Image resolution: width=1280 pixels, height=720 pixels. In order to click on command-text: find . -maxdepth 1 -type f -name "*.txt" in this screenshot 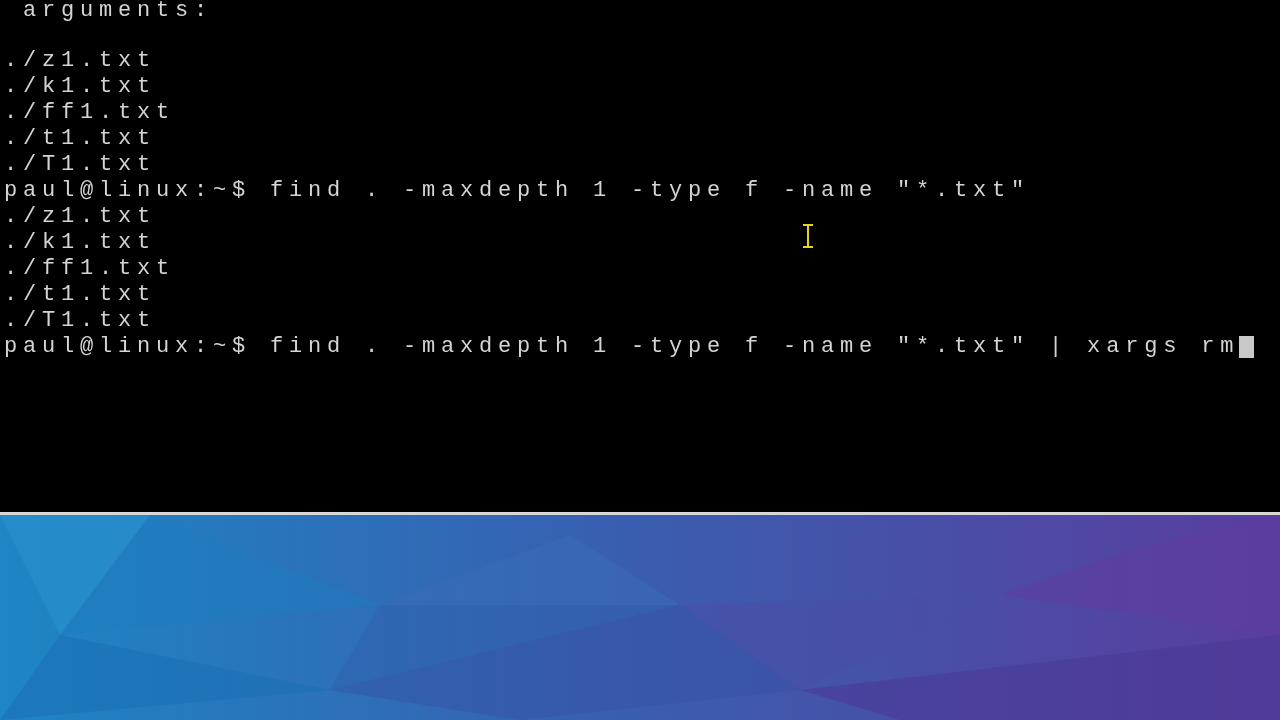, I will do `click(650, 191)`.